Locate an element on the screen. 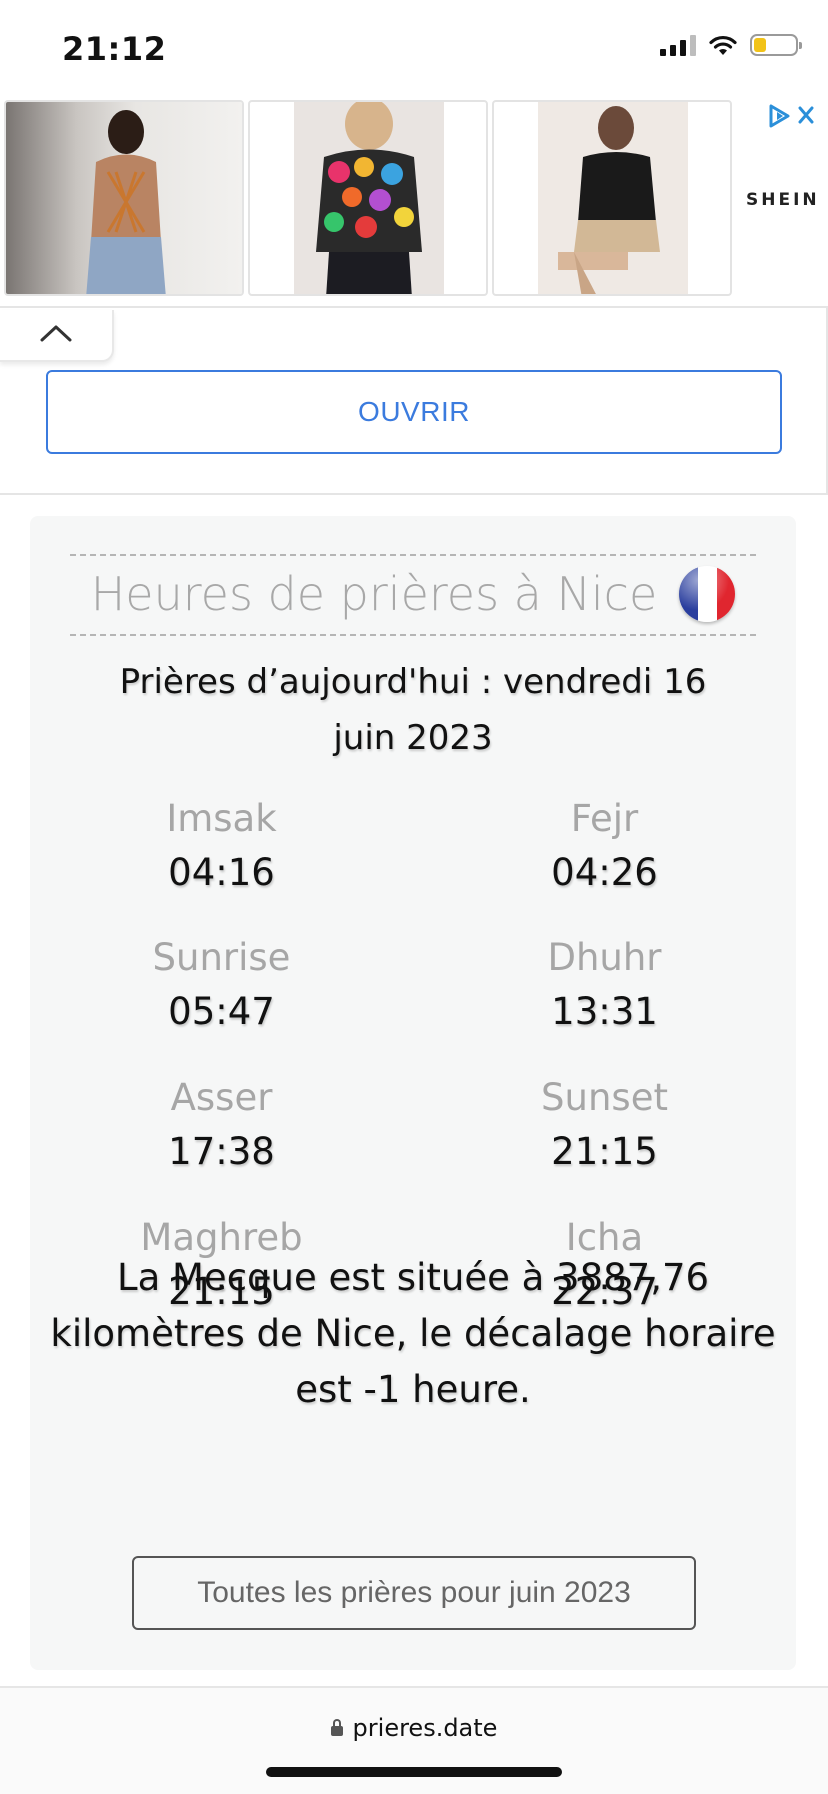 Image resolution: width=828 pixels, height=1794 pixels. ad-carousel: SHEIN is located at coordinates (414, 200).